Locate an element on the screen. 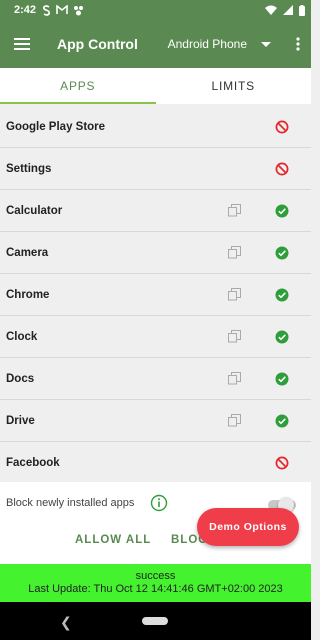 The image size is (320, 640). battery-icon is located at coordinates (302, 10).